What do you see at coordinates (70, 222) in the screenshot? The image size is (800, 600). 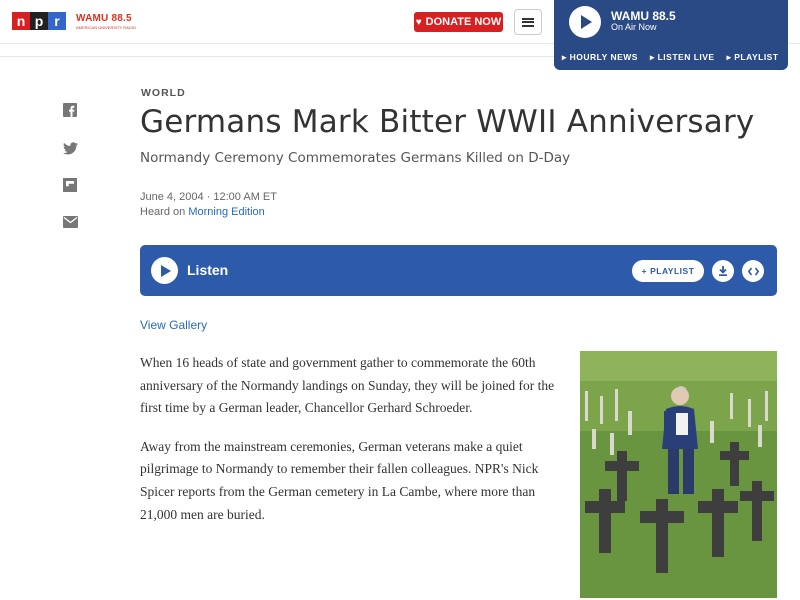 I see `email-icon` at bounding box center [70, 222].